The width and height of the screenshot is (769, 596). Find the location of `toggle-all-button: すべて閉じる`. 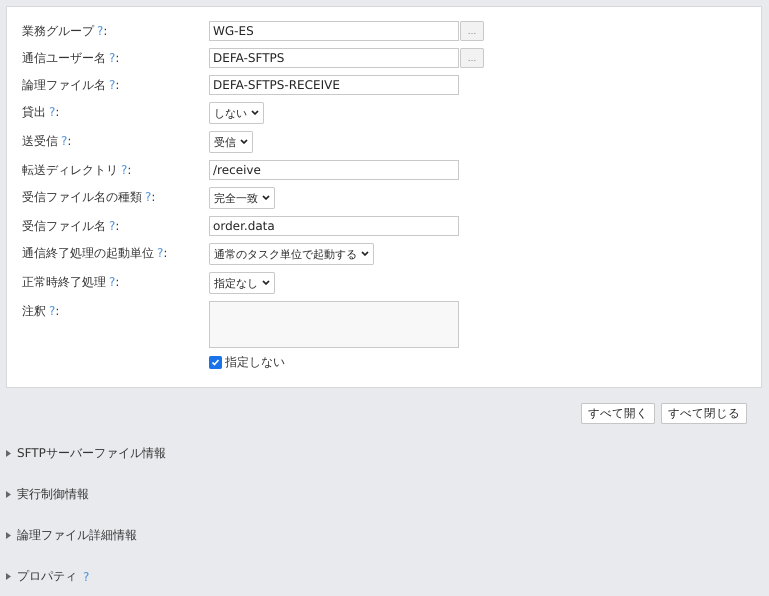

toggle-all-button: すべて閉じる is located at coordinates (704, 413).